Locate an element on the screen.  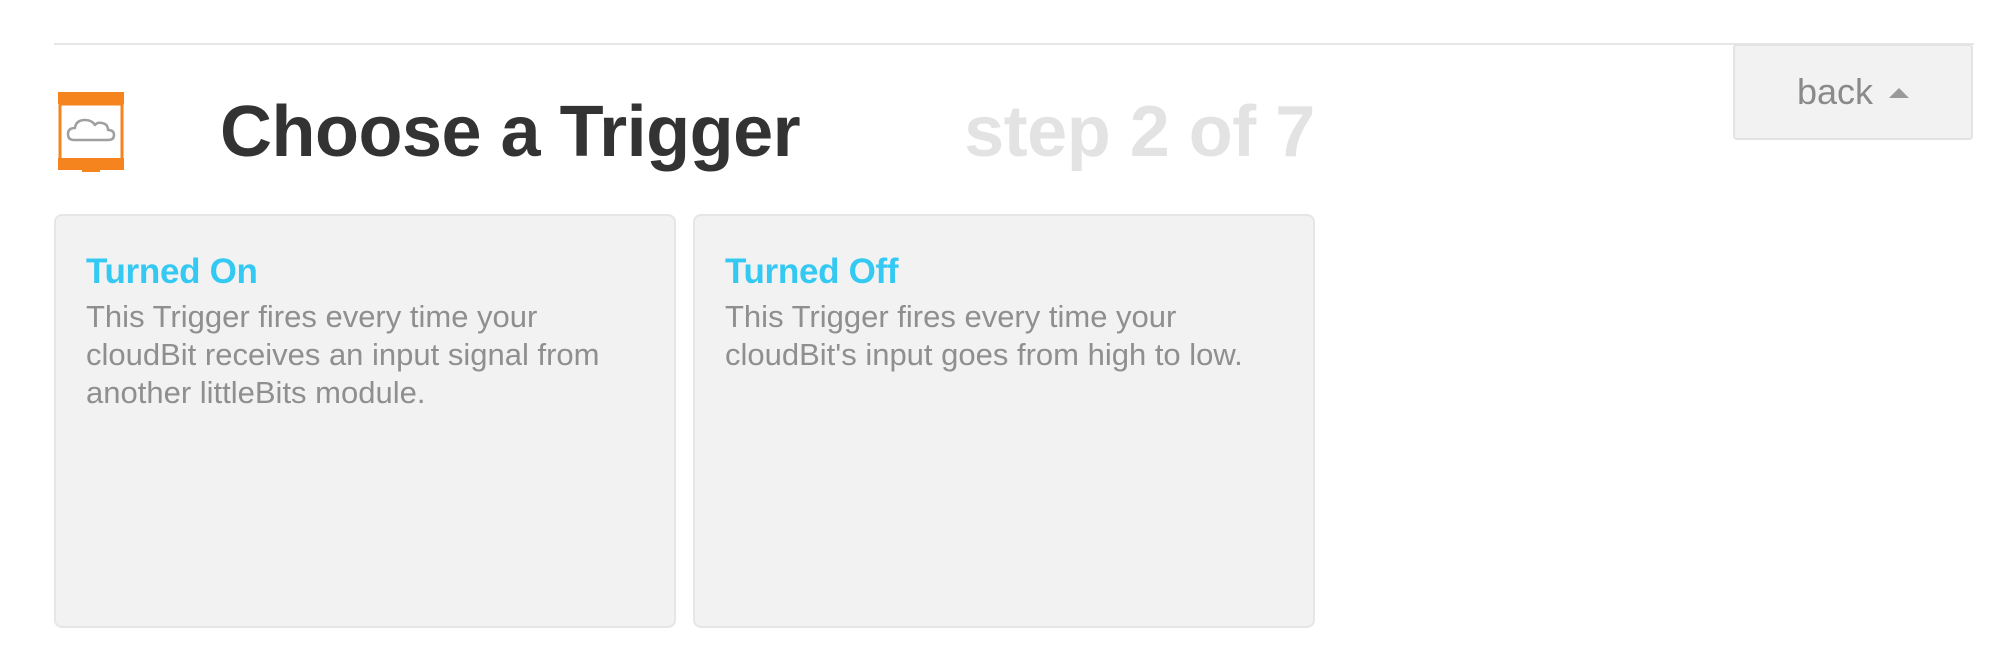
back-button: back is located at coordinates (1853, 92).